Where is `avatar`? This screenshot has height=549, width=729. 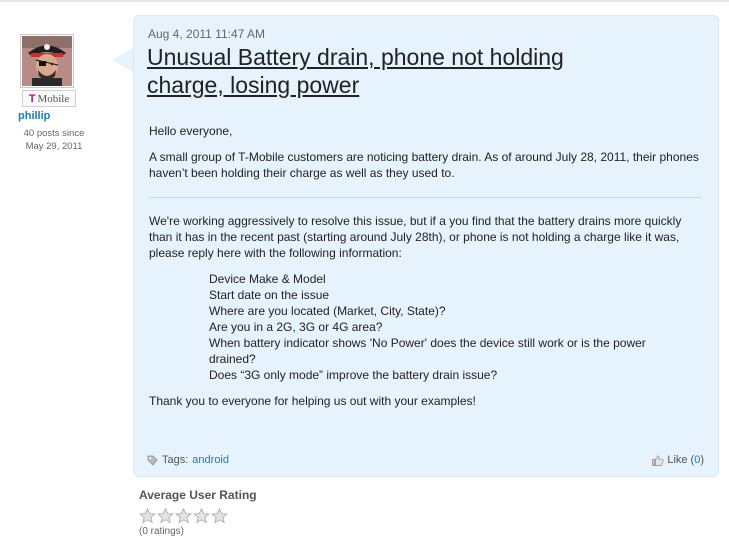 avatar is located at coordinates (47, 61).